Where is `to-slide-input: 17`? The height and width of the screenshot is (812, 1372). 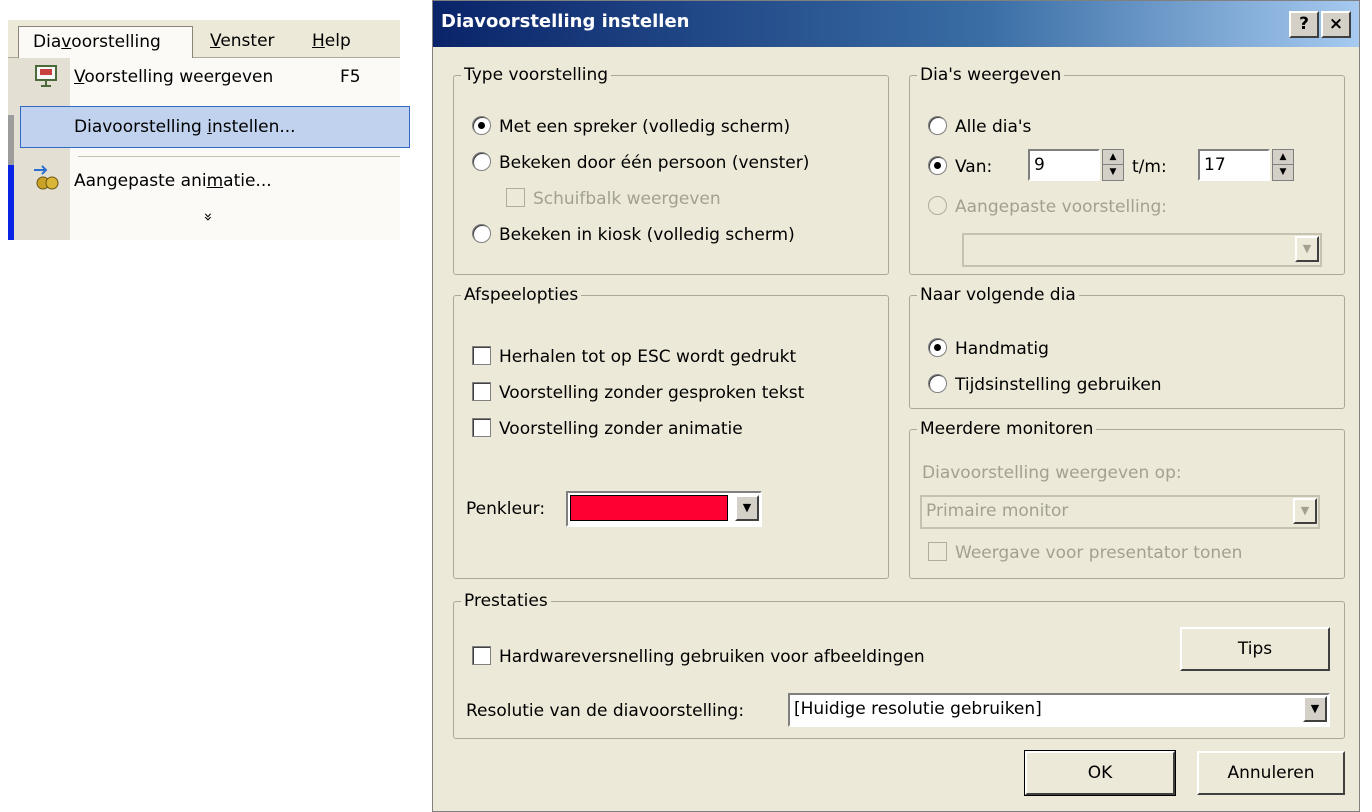 to-slide-input: 17 is located at coordinates (1234, 165).